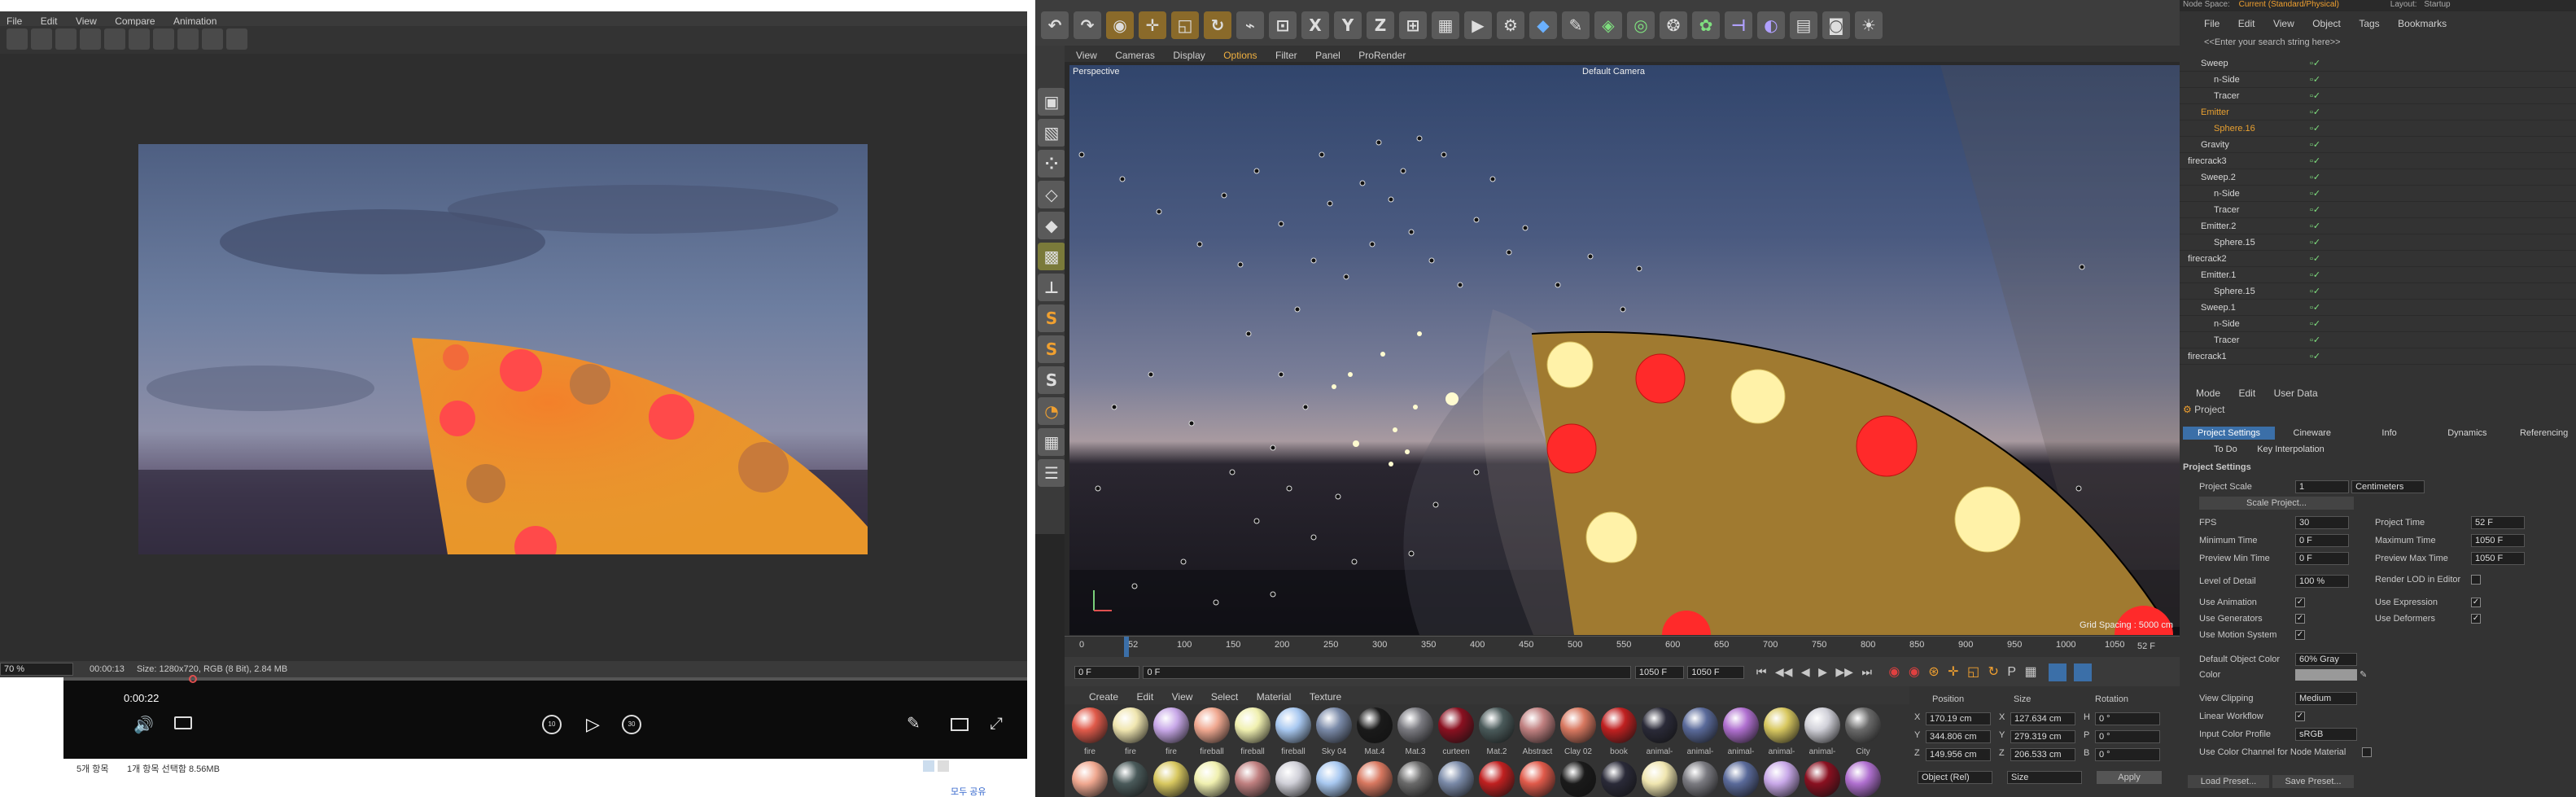 This screenshot has width=2576, height=797. I want to click on object-row: n-Side ▫✓, so click(2378, 80).